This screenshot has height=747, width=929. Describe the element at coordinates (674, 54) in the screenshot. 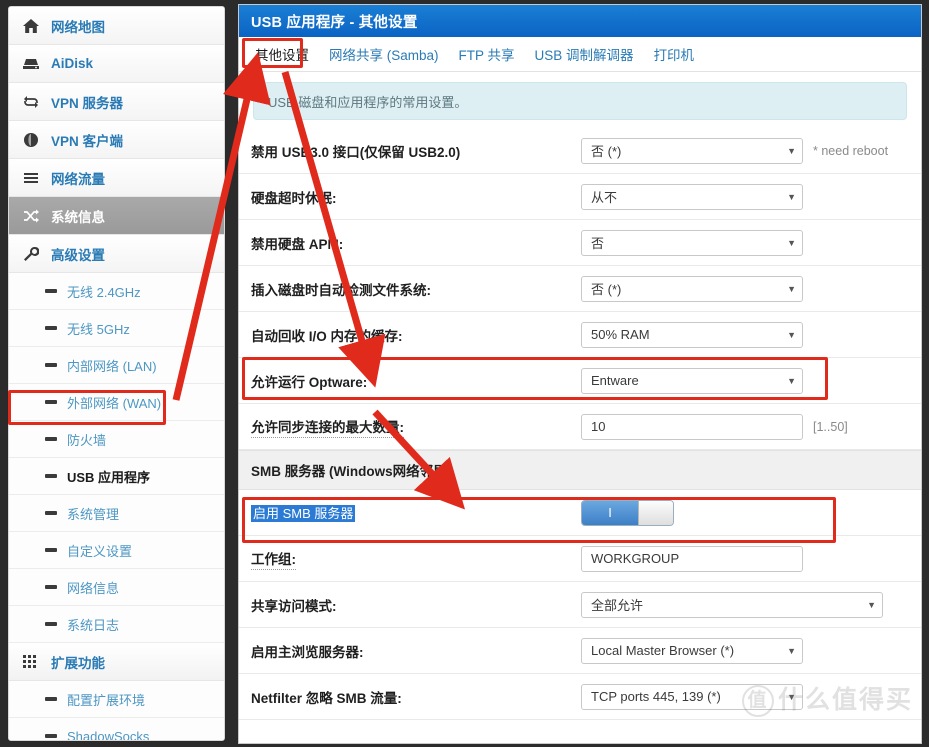

I see `tab-printer: 打印机` at that location.